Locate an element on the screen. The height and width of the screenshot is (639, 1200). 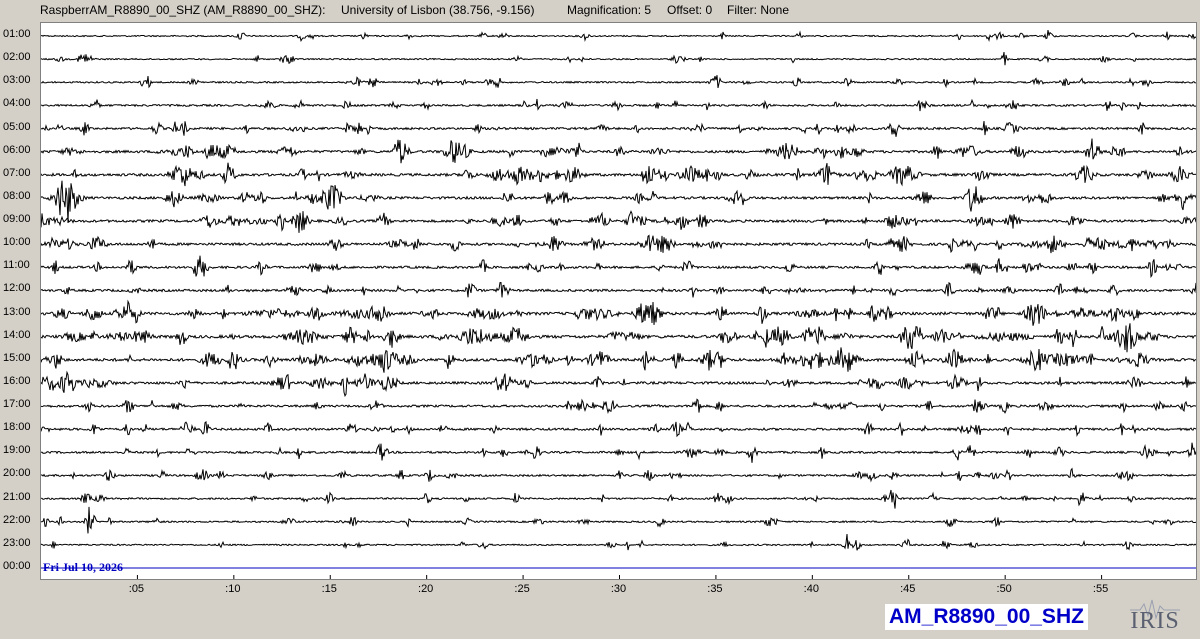
hour-label: 05:00 is located at coordinates (17, 126).